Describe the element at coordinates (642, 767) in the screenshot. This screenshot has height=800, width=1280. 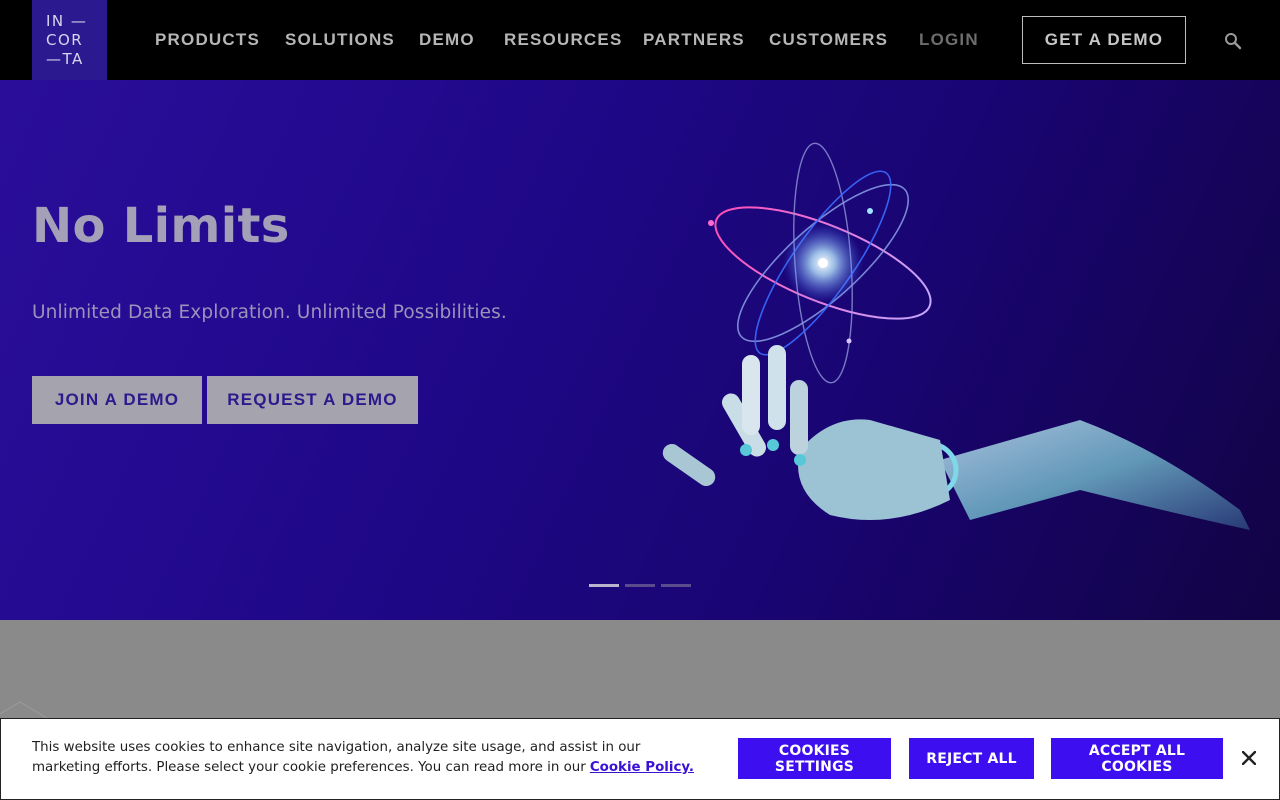
I see `cookie-policy-link: Cookie Policy.` at that location.